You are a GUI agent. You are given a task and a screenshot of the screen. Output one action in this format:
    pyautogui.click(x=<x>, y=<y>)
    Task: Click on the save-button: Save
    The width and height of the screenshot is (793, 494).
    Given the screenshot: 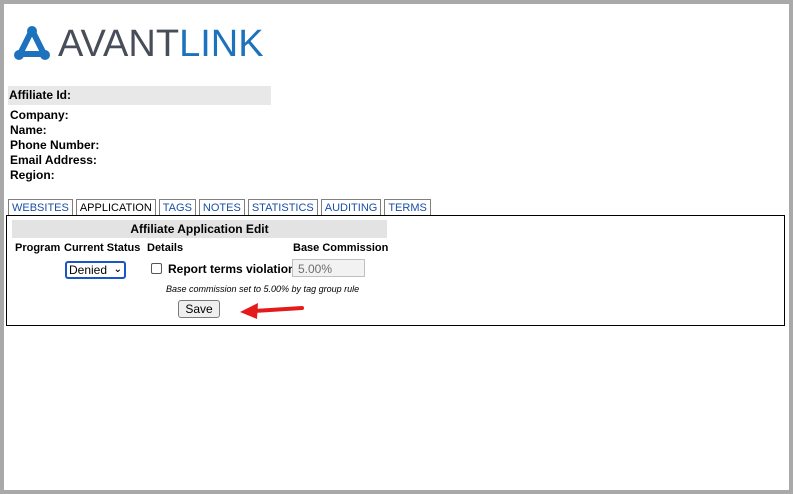 What is the action you would take?
    pyautogui.click(x=199, y=309)
    